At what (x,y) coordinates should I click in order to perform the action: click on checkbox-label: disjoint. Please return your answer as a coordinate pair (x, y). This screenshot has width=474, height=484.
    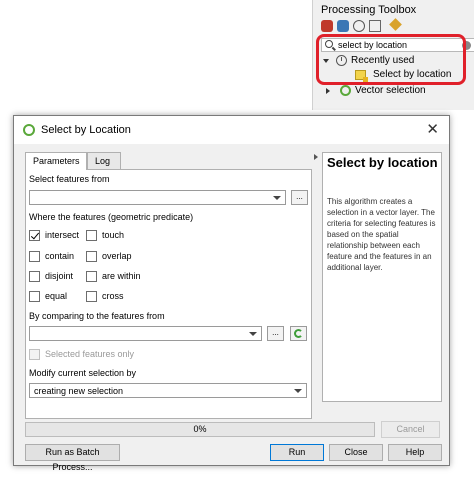
    Looking at the image, I should click on (59, 276).